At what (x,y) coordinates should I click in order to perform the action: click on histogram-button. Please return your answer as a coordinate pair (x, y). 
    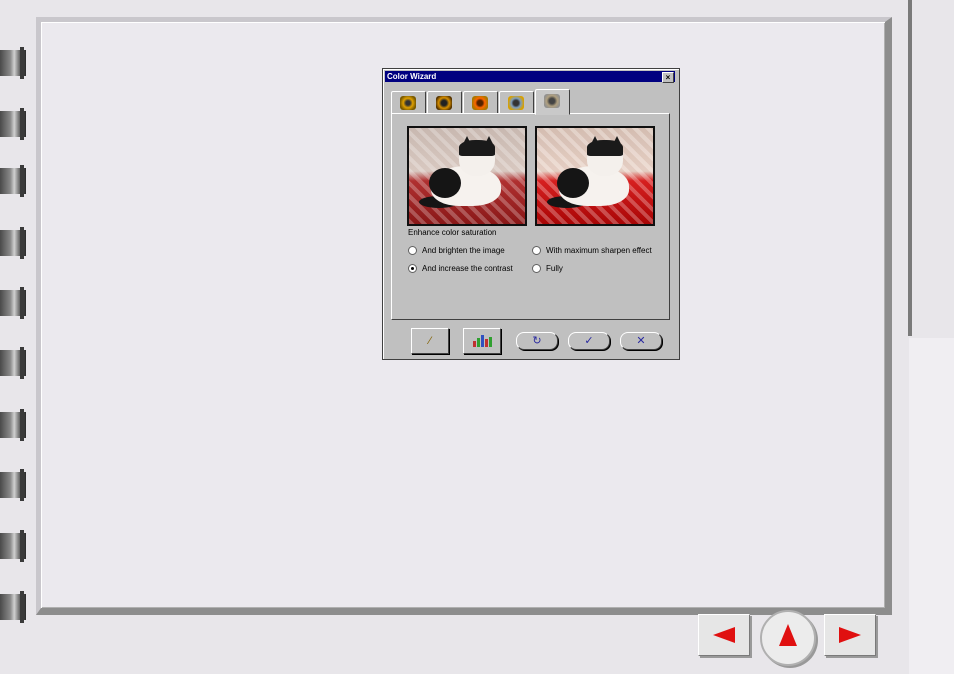
    Looking at the image, I should click on (482, 341).